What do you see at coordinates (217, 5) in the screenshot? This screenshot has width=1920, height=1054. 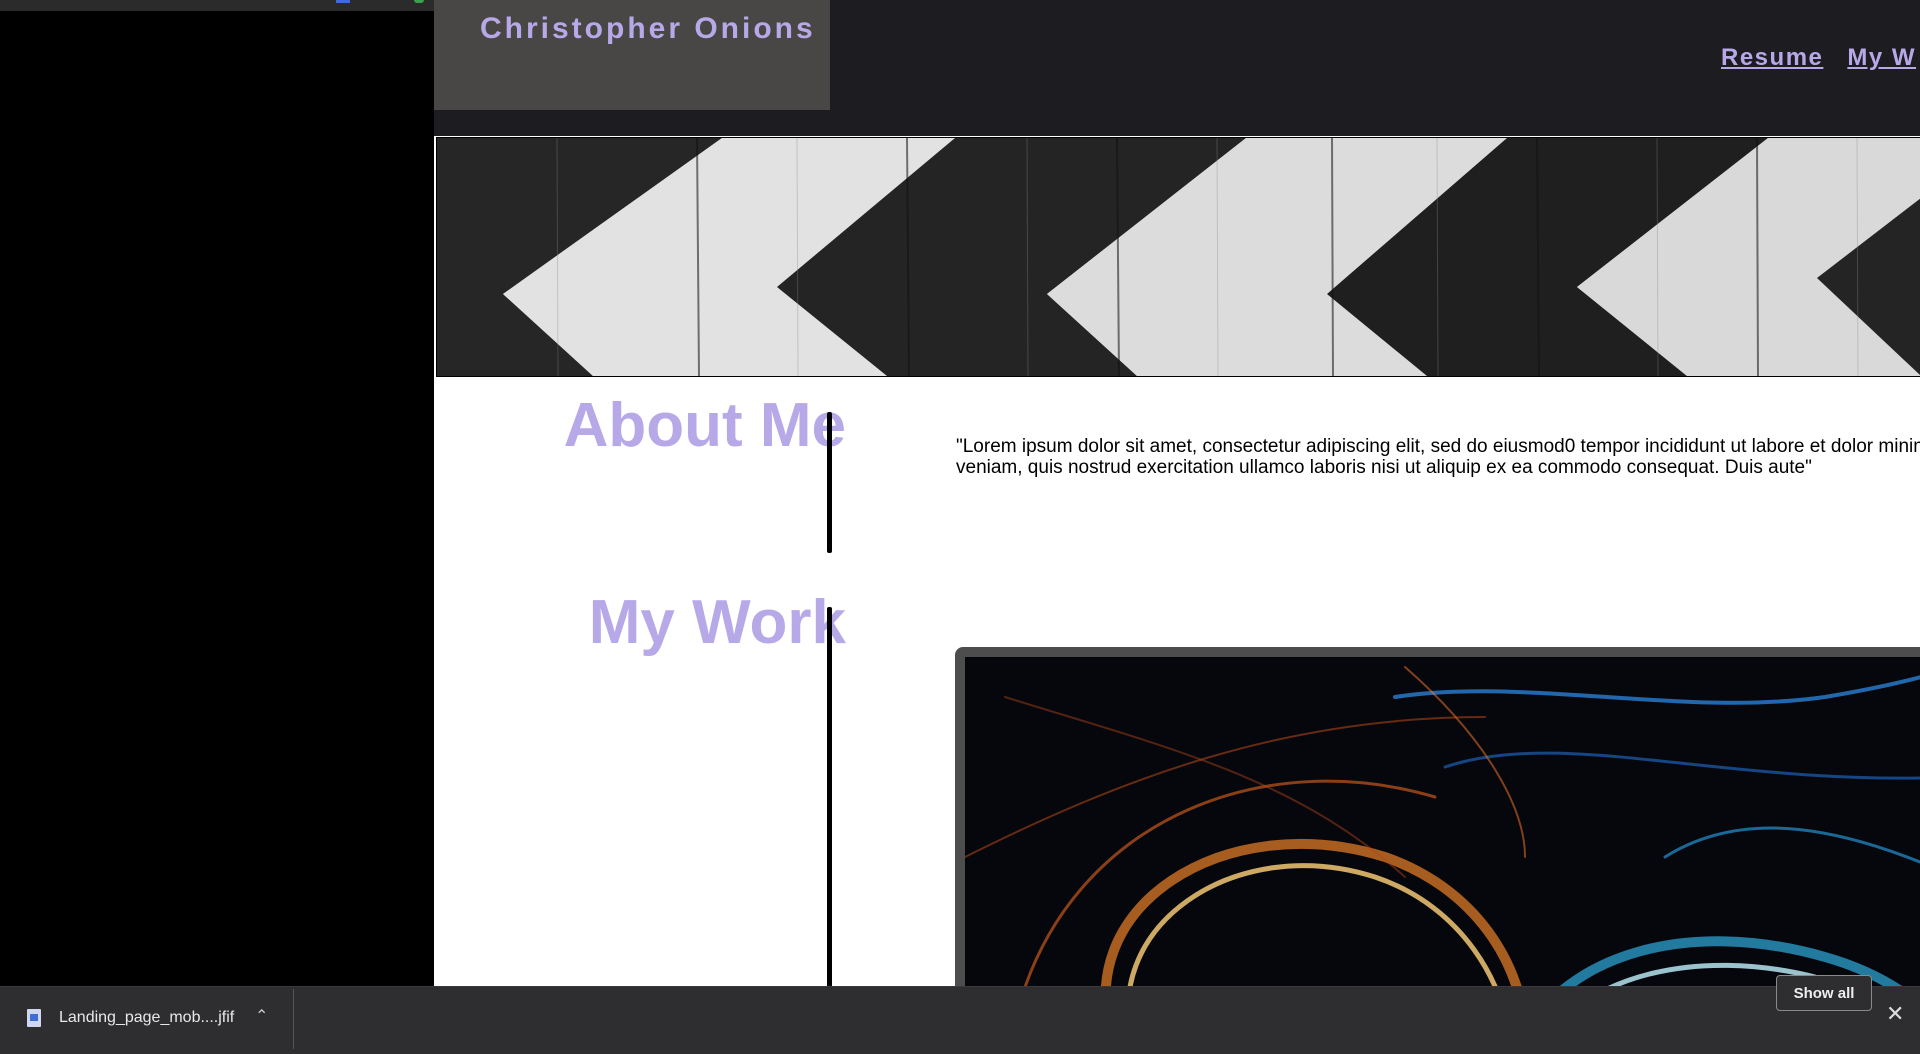 I see `top-strip` at bounding box center [217, 5].